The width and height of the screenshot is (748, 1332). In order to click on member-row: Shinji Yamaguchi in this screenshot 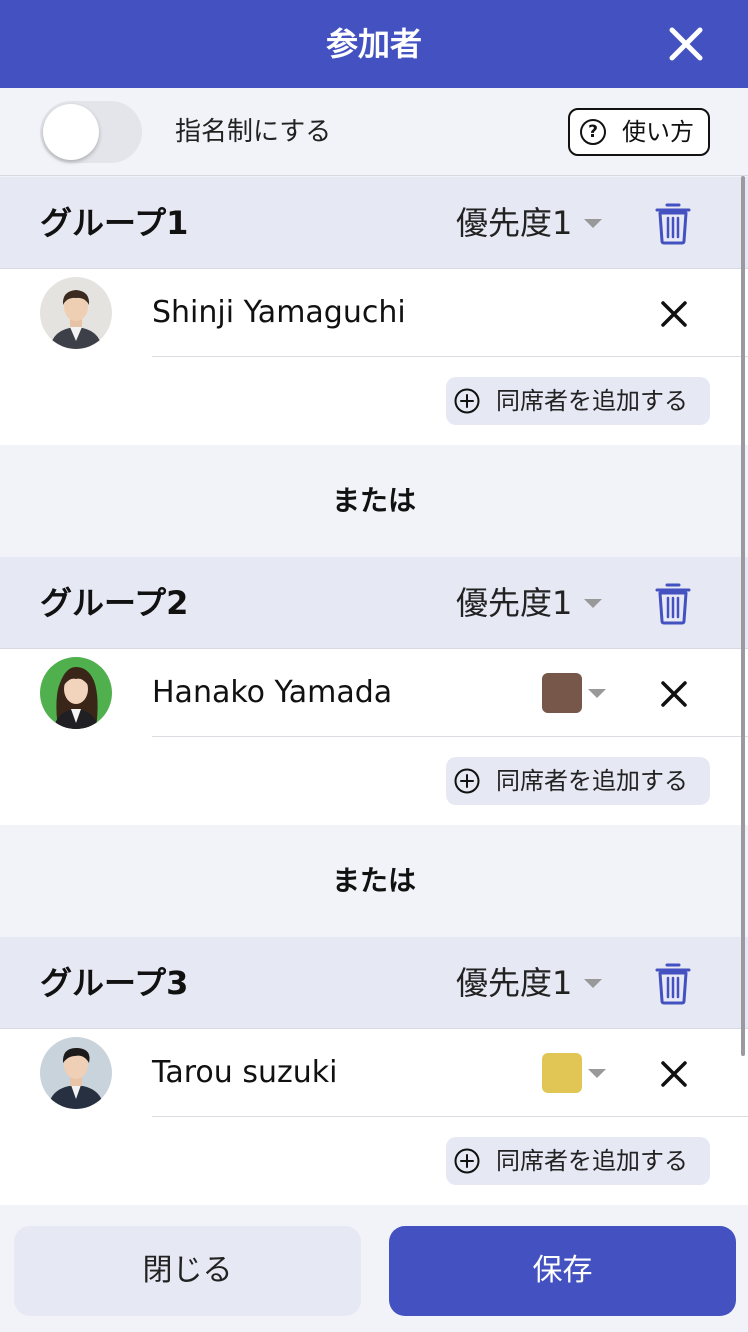, I will do `click(374, 313)`.